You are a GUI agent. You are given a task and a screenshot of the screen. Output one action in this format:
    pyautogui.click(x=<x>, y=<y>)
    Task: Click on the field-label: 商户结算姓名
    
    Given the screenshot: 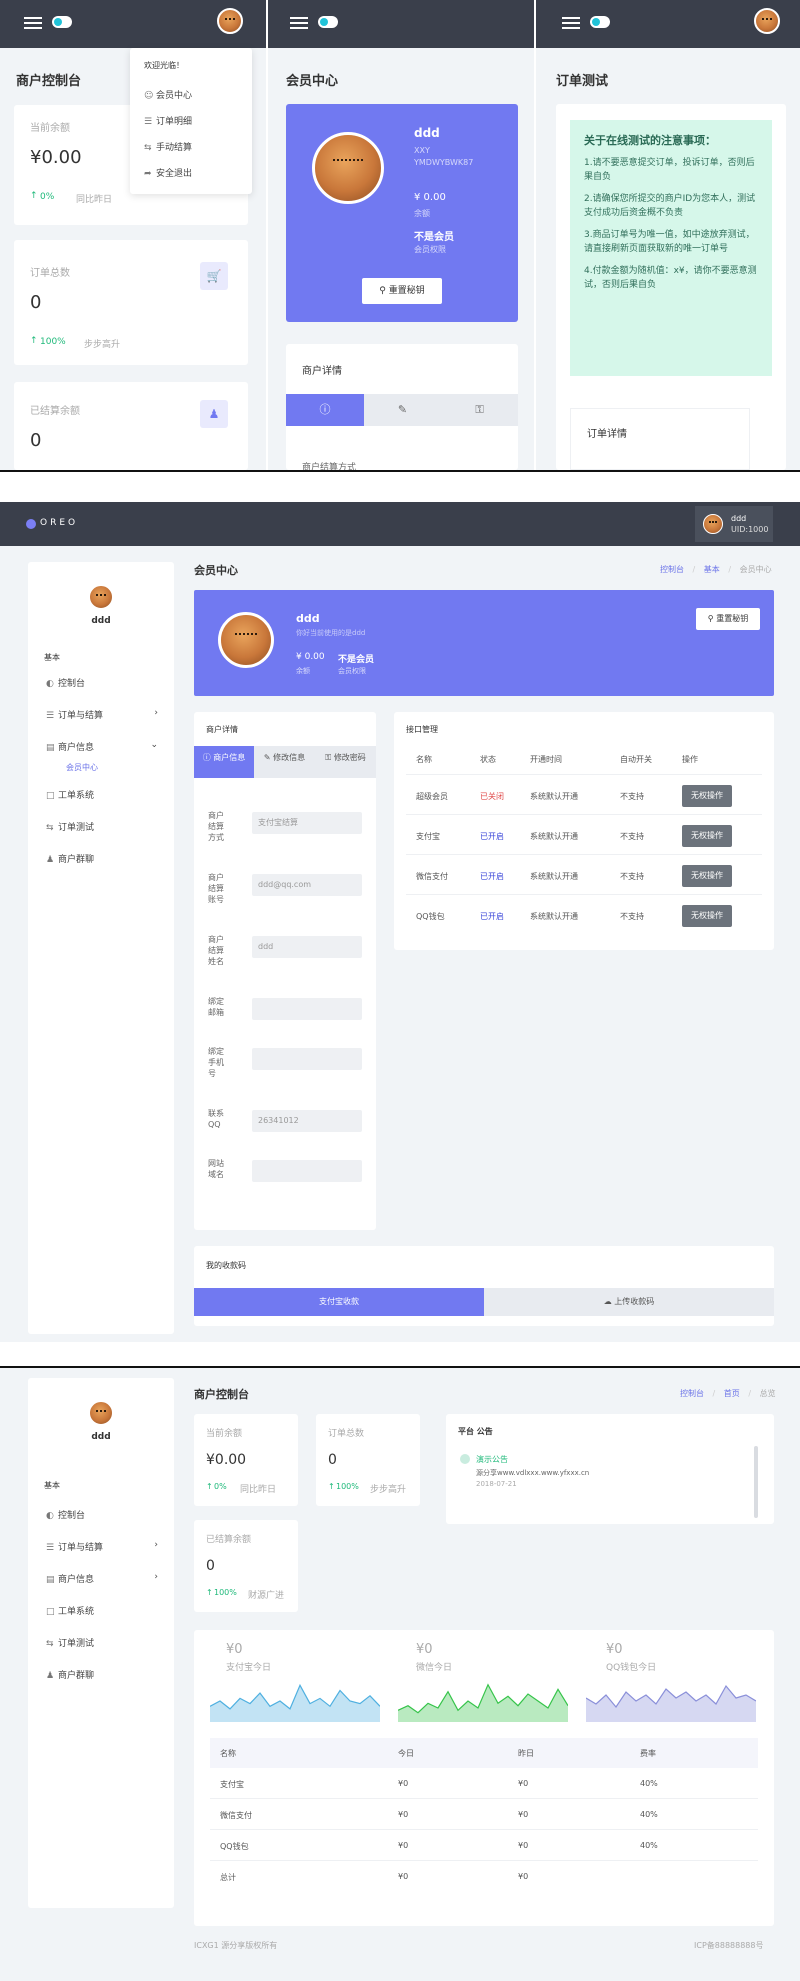 What is the action you would take?
    pyautogui.click(x=216, y=950)
    